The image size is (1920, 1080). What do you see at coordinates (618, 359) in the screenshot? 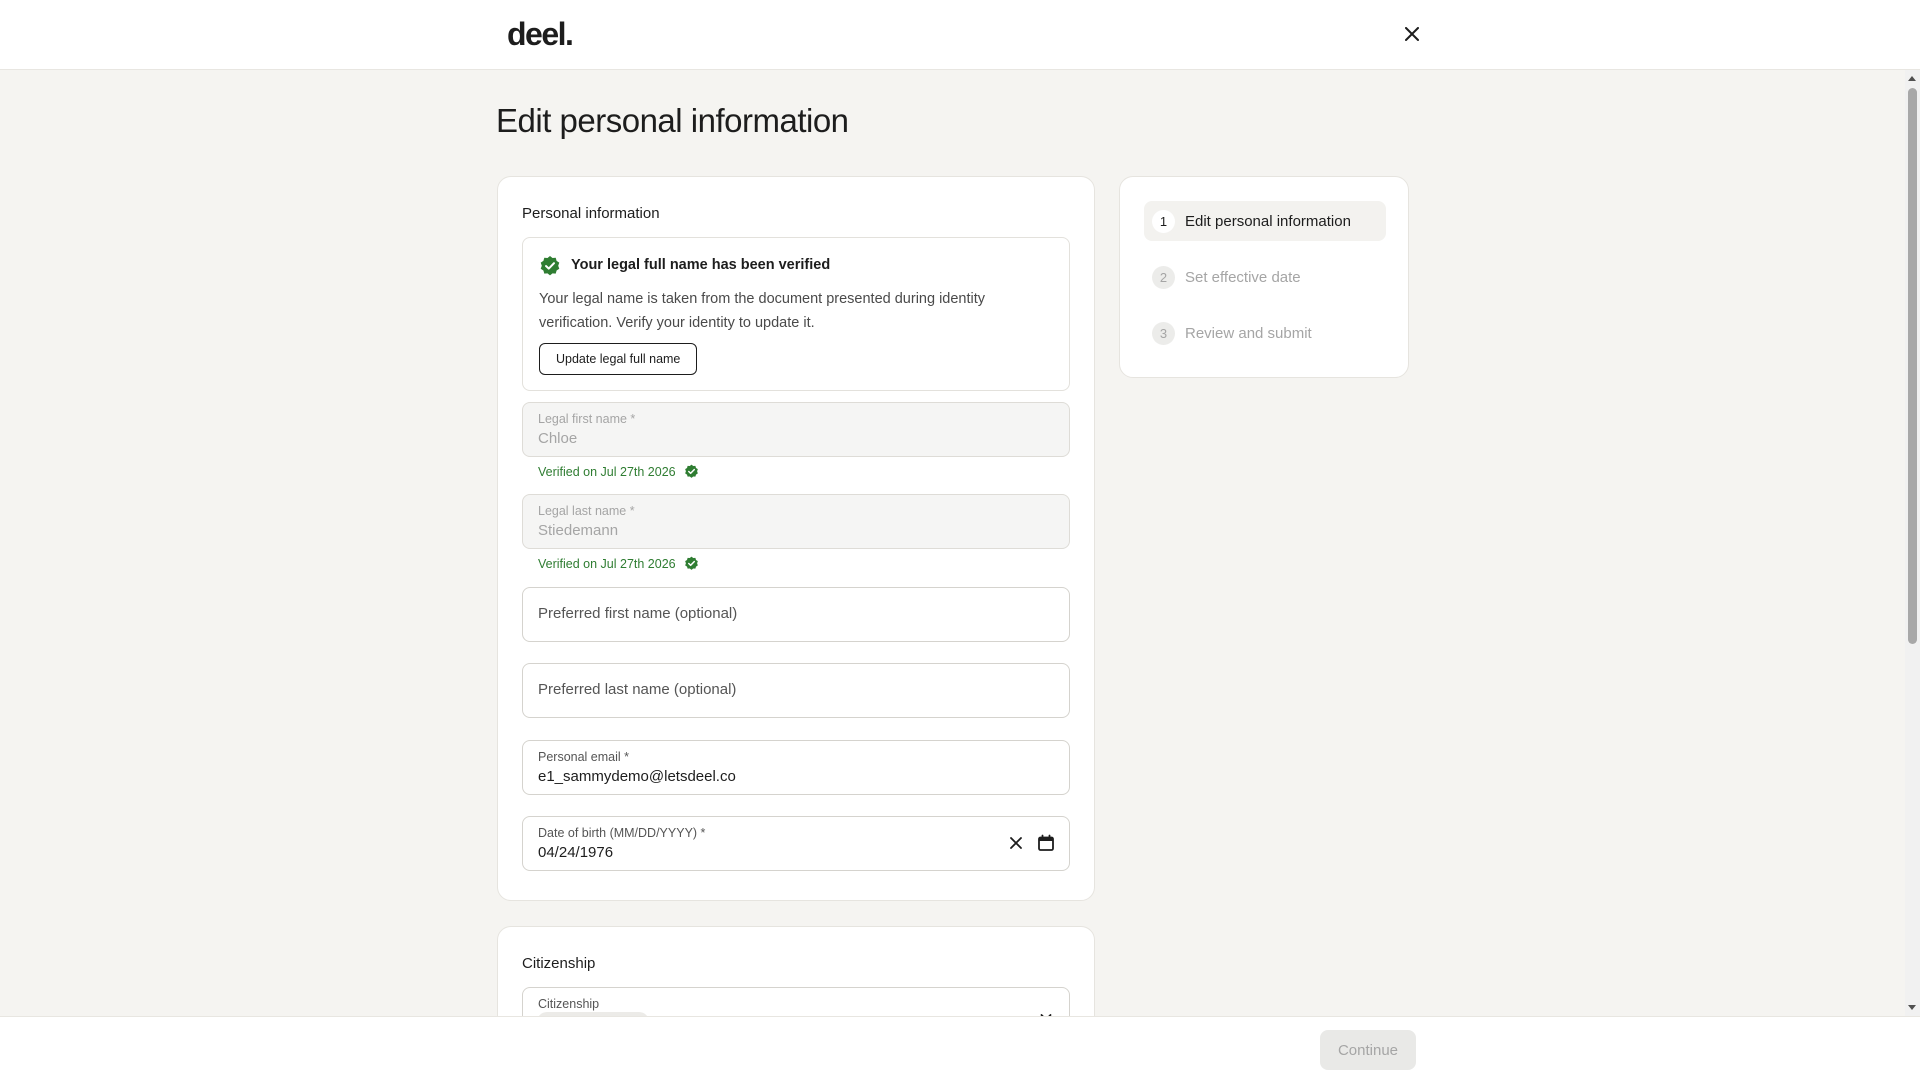
I see `update-legal-full-name-button: Update legal full name` at bounding box center [618, 359].